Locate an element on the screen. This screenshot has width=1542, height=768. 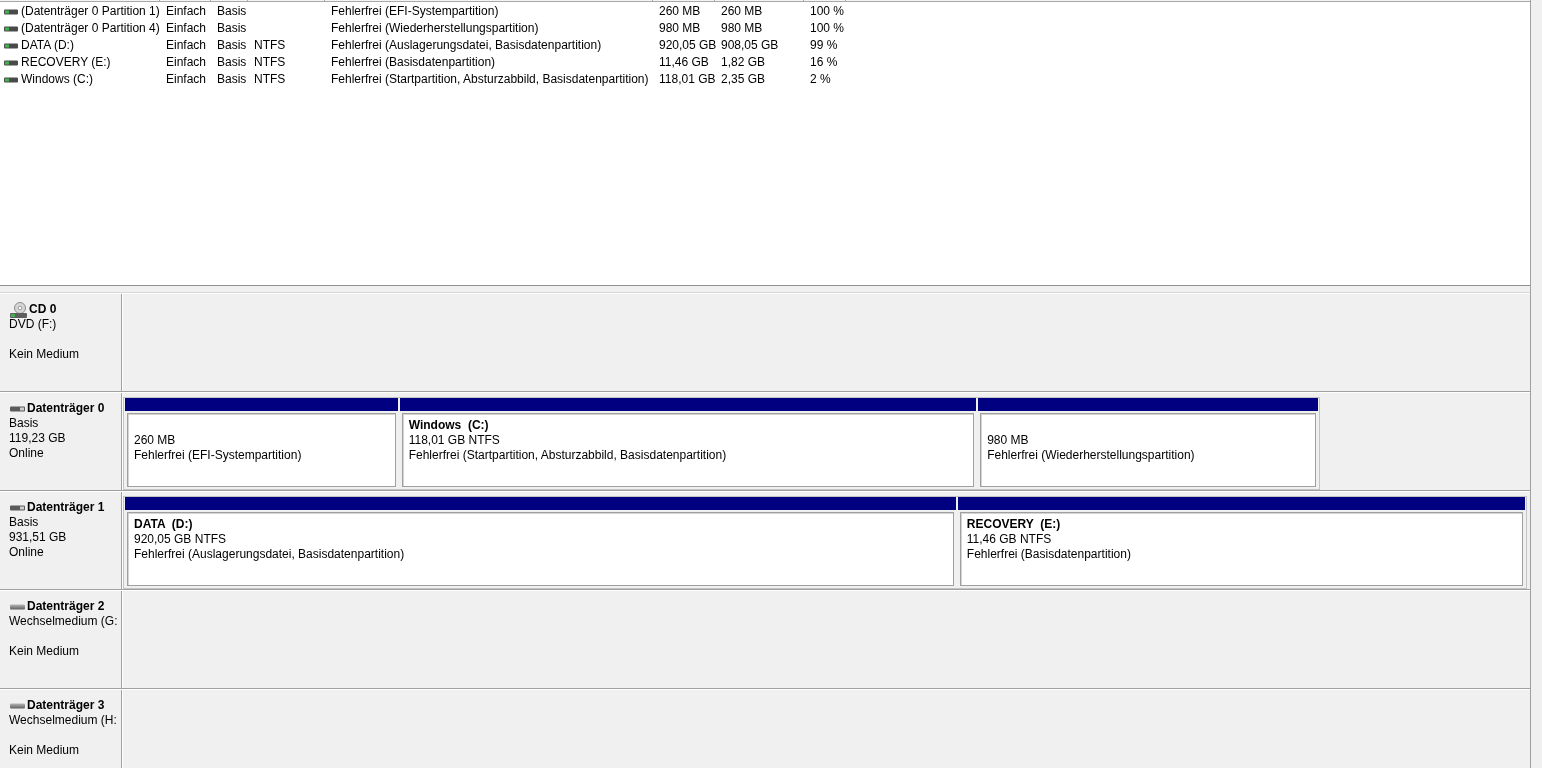
table-cell-text: 2 % is located at coordinates (820, 79).